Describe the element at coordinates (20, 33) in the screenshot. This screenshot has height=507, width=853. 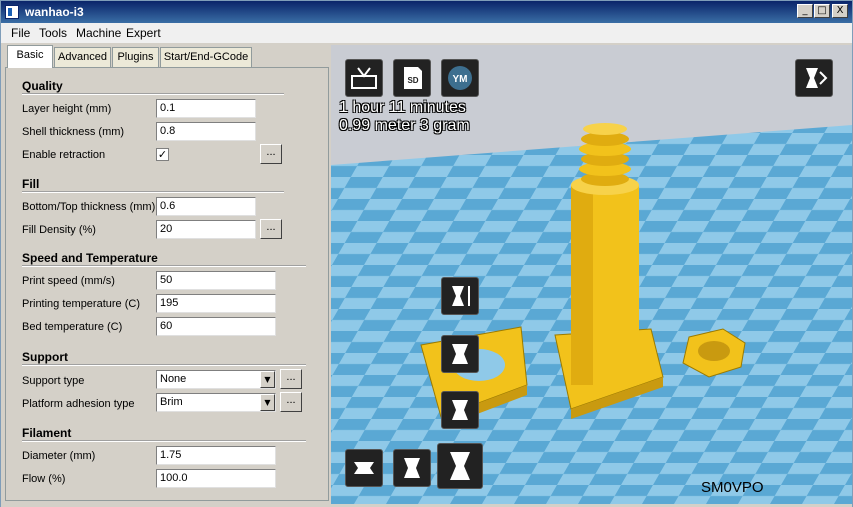
I see `menu-file: File` at that location.